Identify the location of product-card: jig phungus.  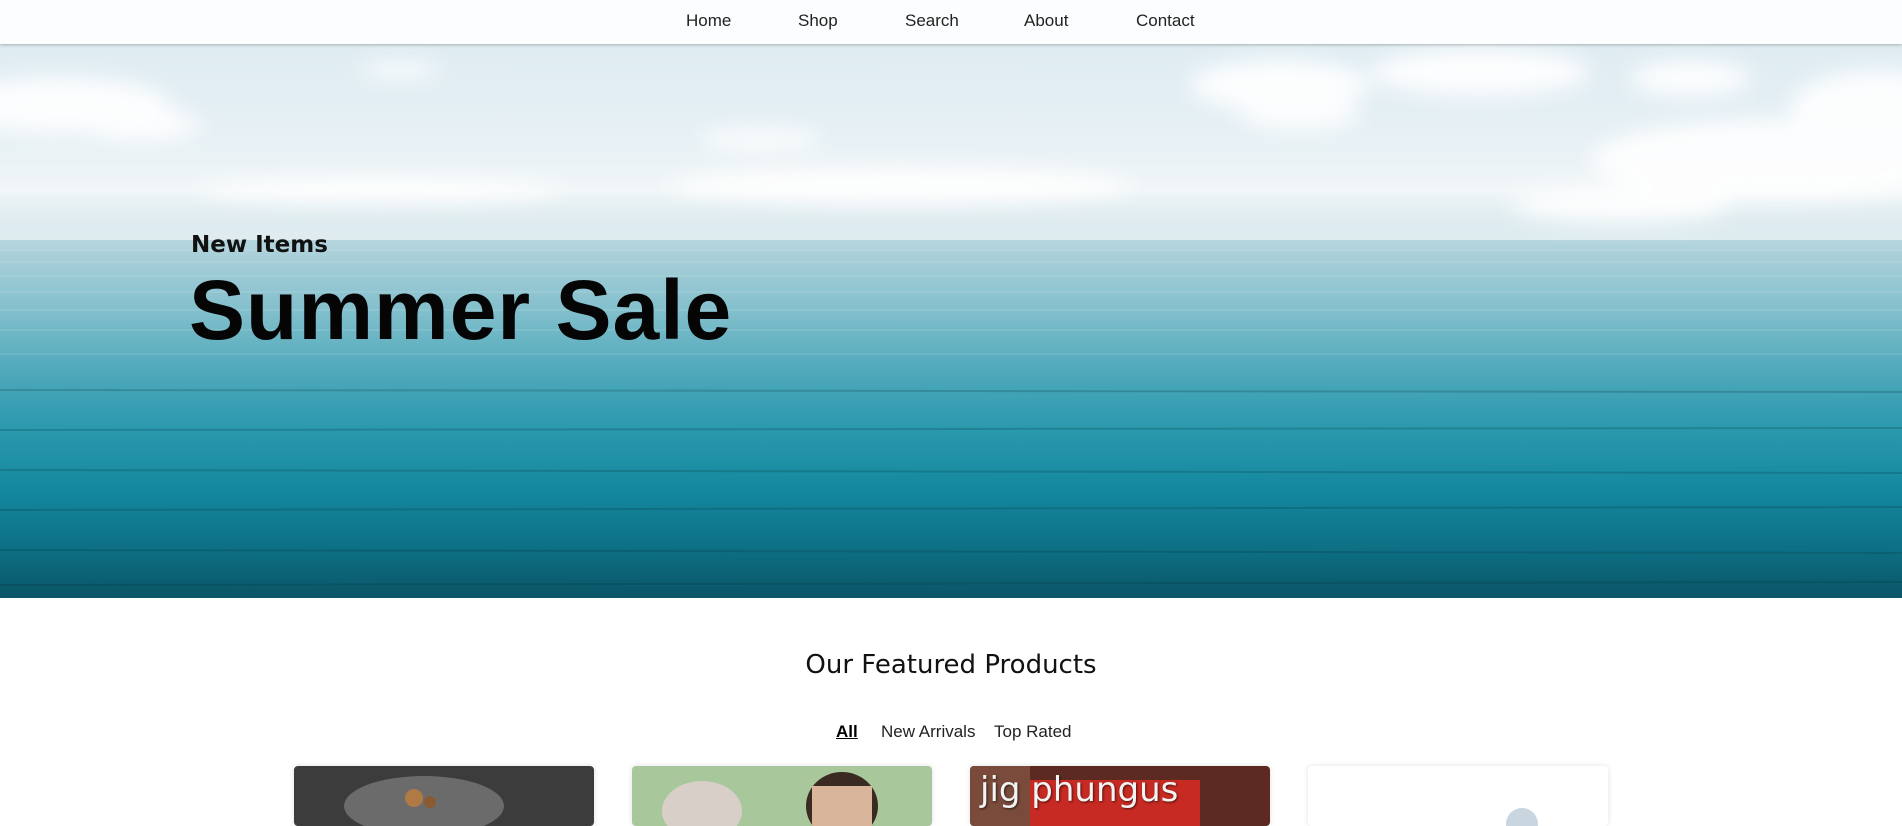
(1120, 796).